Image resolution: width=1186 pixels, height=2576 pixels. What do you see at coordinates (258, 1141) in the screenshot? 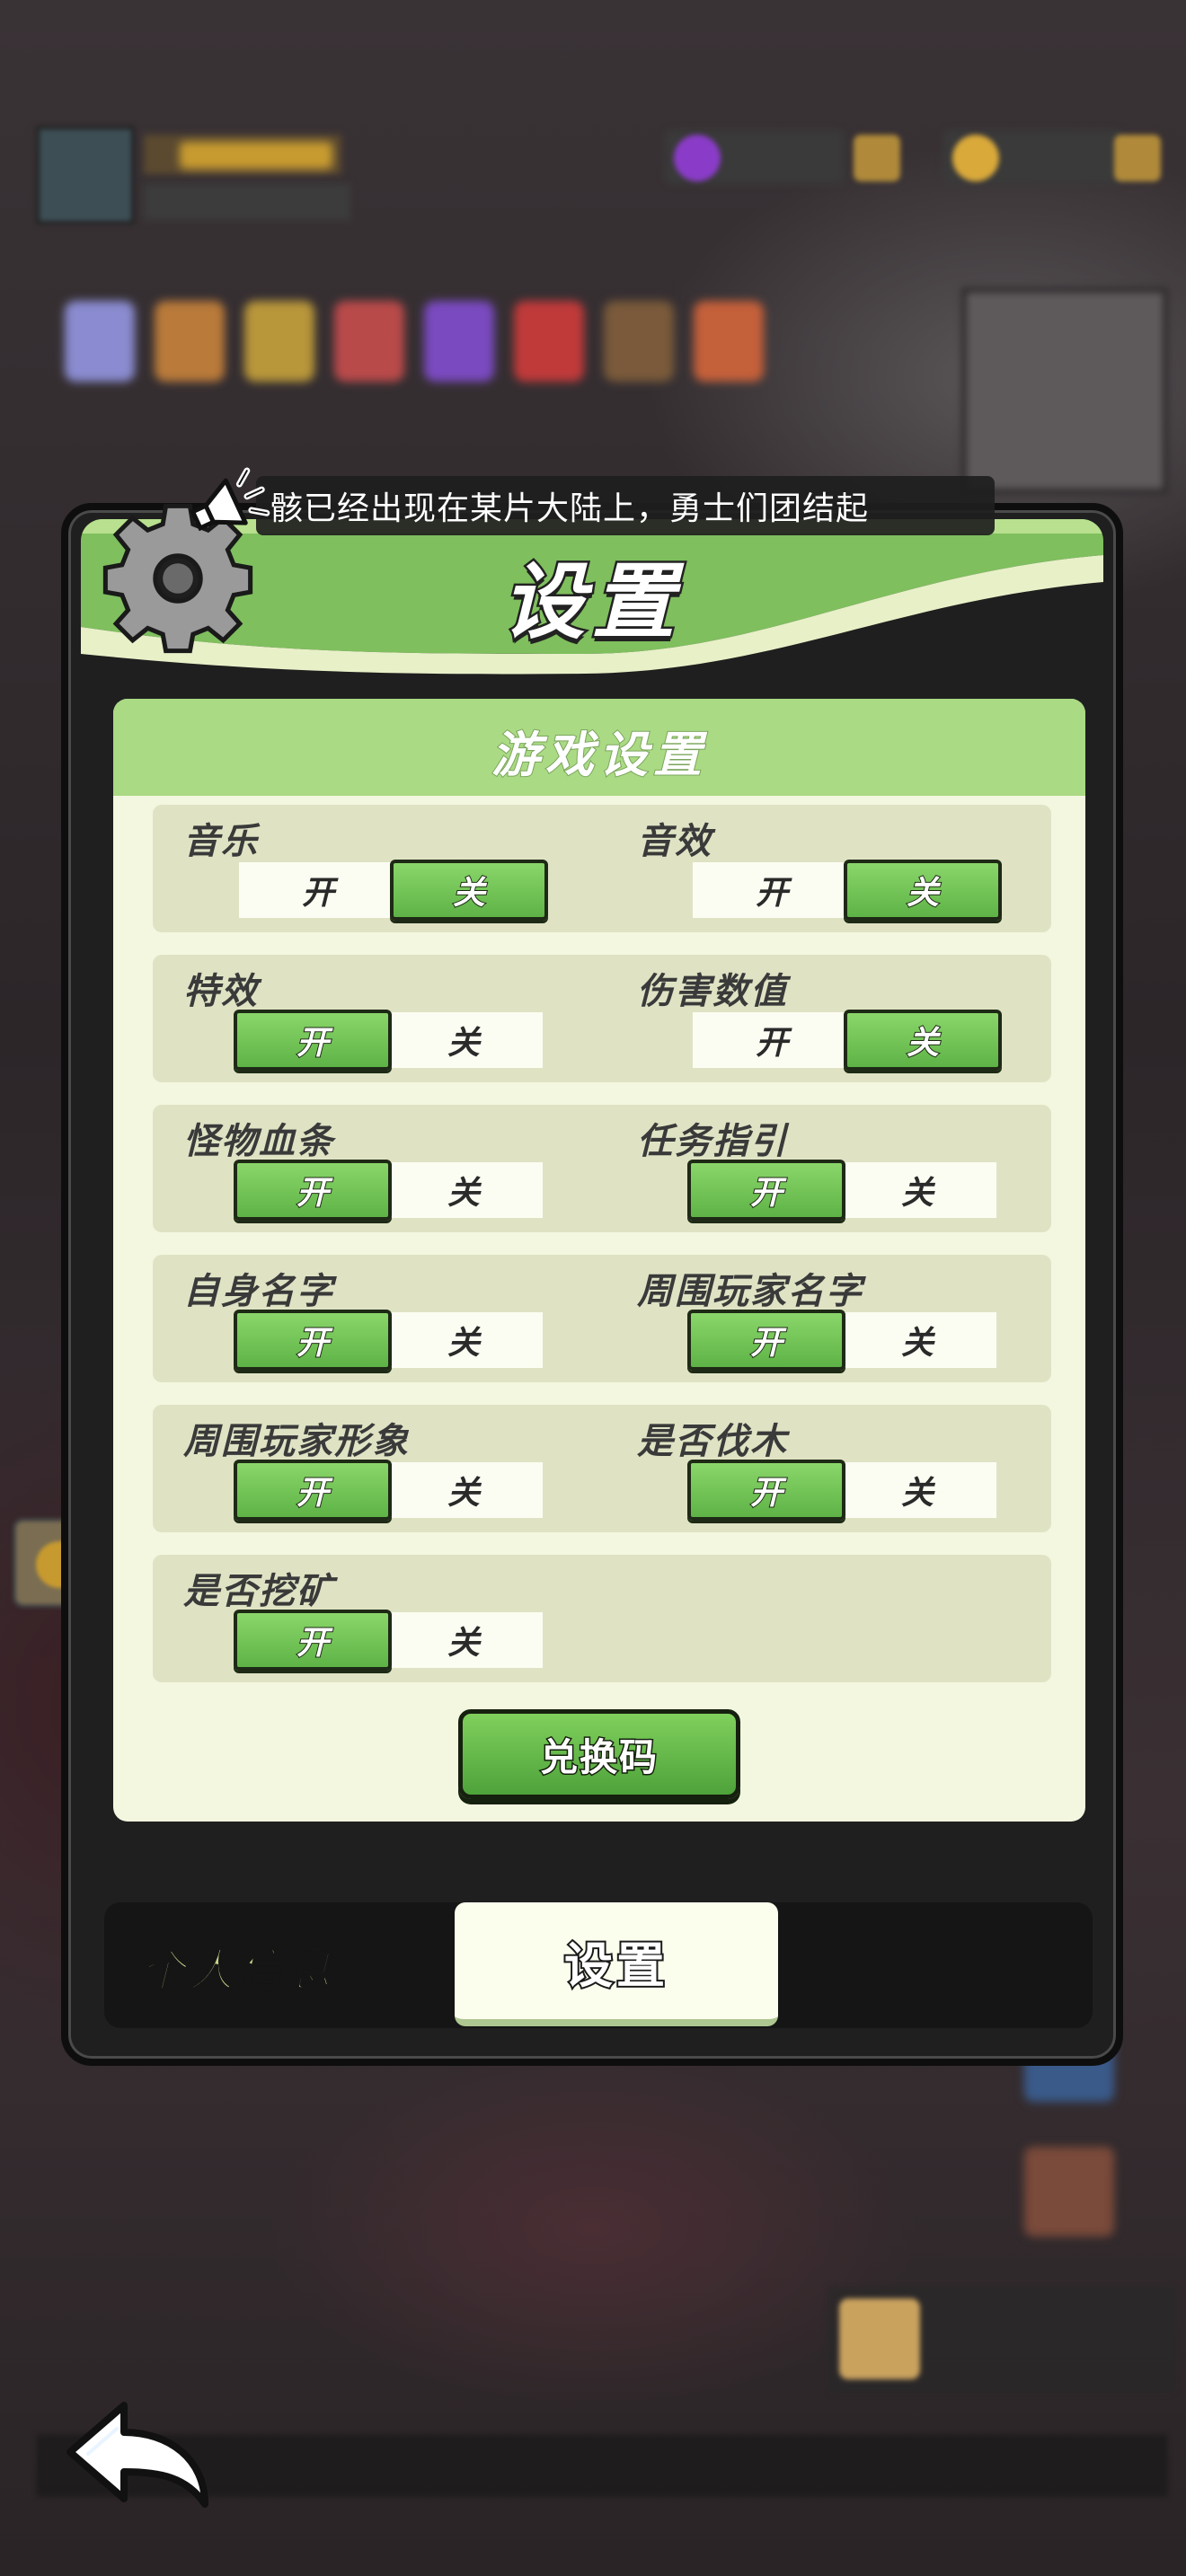
I see `setting-label: 怪物血条` at bounding box center [258, 1141].